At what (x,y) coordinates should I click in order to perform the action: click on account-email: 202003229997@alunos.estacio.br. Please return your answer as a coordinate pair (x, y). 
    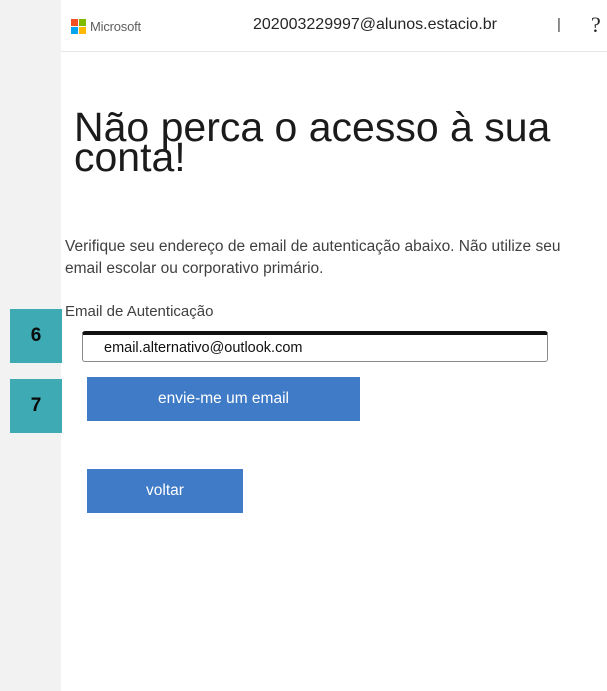
    Looking at the image, I should click on (375, 25).